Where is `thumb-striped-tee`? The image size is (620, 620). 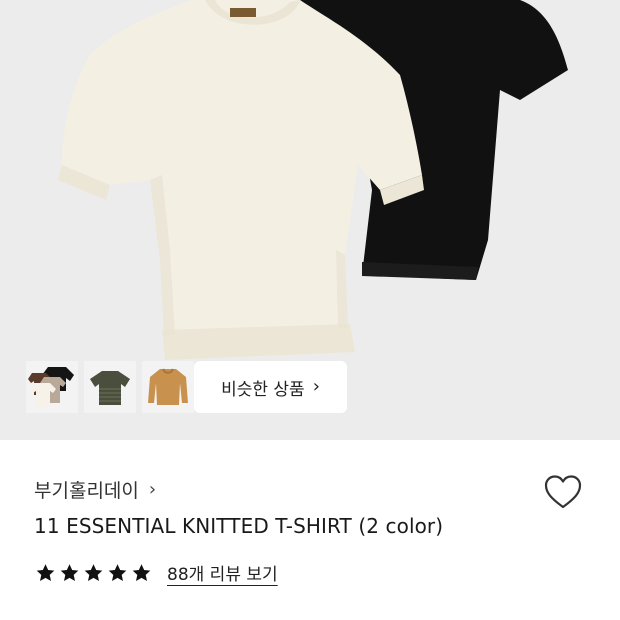
thumb-striped-tee is located at coordinates (110, 387).